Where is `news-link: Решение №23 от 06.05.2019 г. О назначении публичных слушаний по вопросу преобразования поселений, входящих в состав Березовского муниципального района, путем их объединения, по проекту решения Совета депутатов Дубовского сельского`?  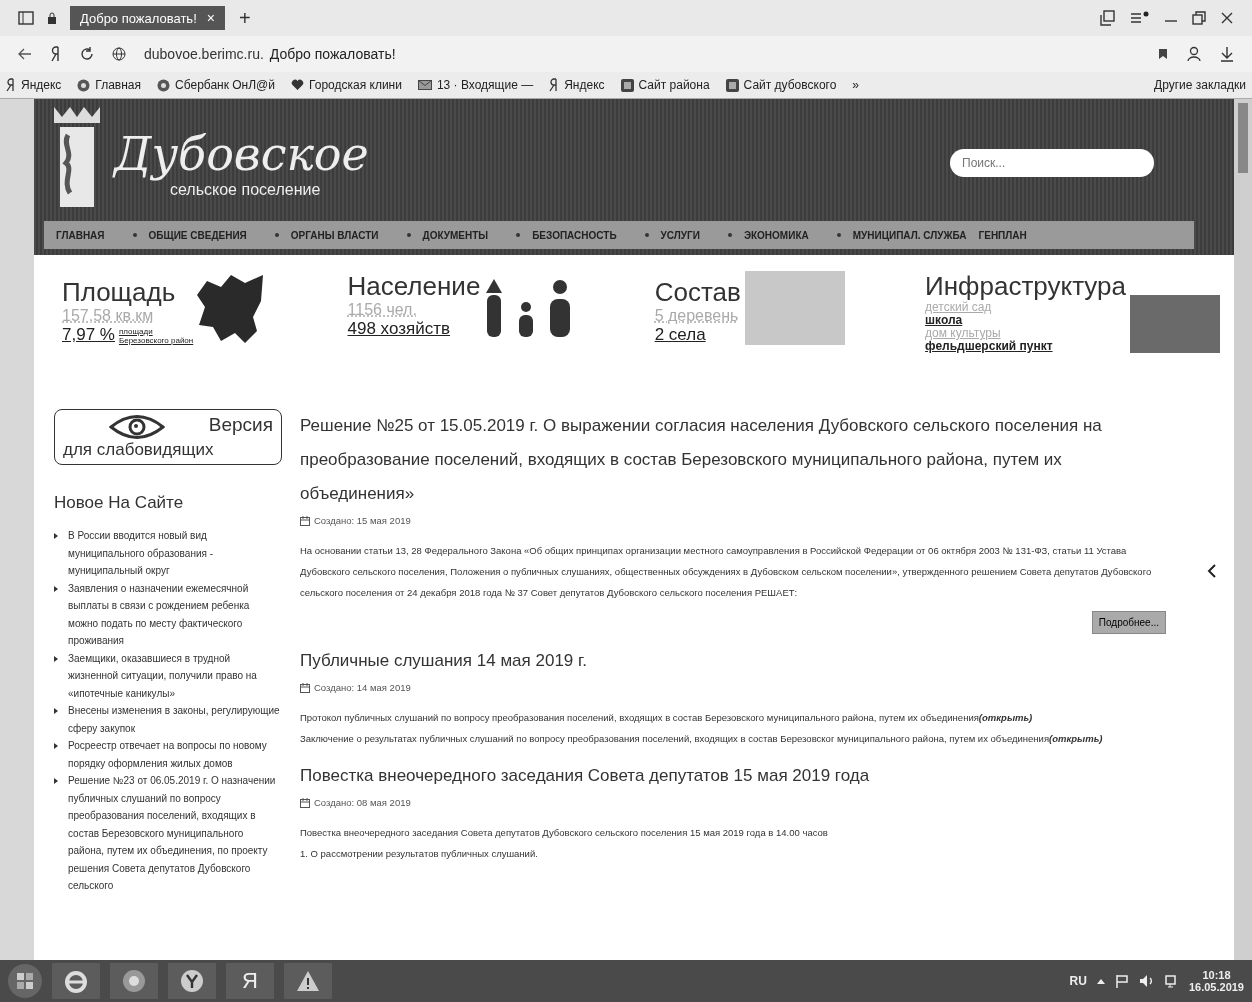 news-link: Решение №23 от 06.05.2019 г. О назначении публичных слушаний по вопросу преобразования поселений, входящих в состав Березовского муниципального района, путем их объединения, по проекту решения Совета депутатов Дубовского сельского is located at coordinates (175, 833).